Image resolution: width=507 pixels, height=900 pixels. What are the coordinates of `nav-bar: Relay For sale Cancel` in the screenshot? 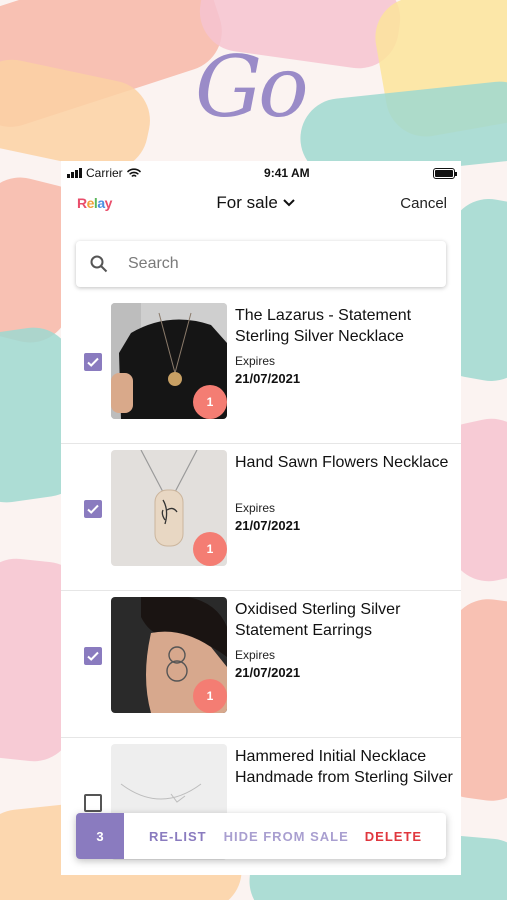 It's located at (261, 203).